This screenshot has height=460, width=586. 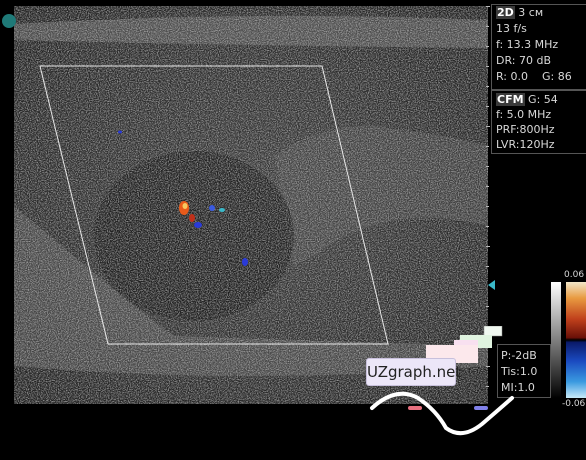 I want to click on cfm-mode-label: CFM, so click(x=510, y=99).